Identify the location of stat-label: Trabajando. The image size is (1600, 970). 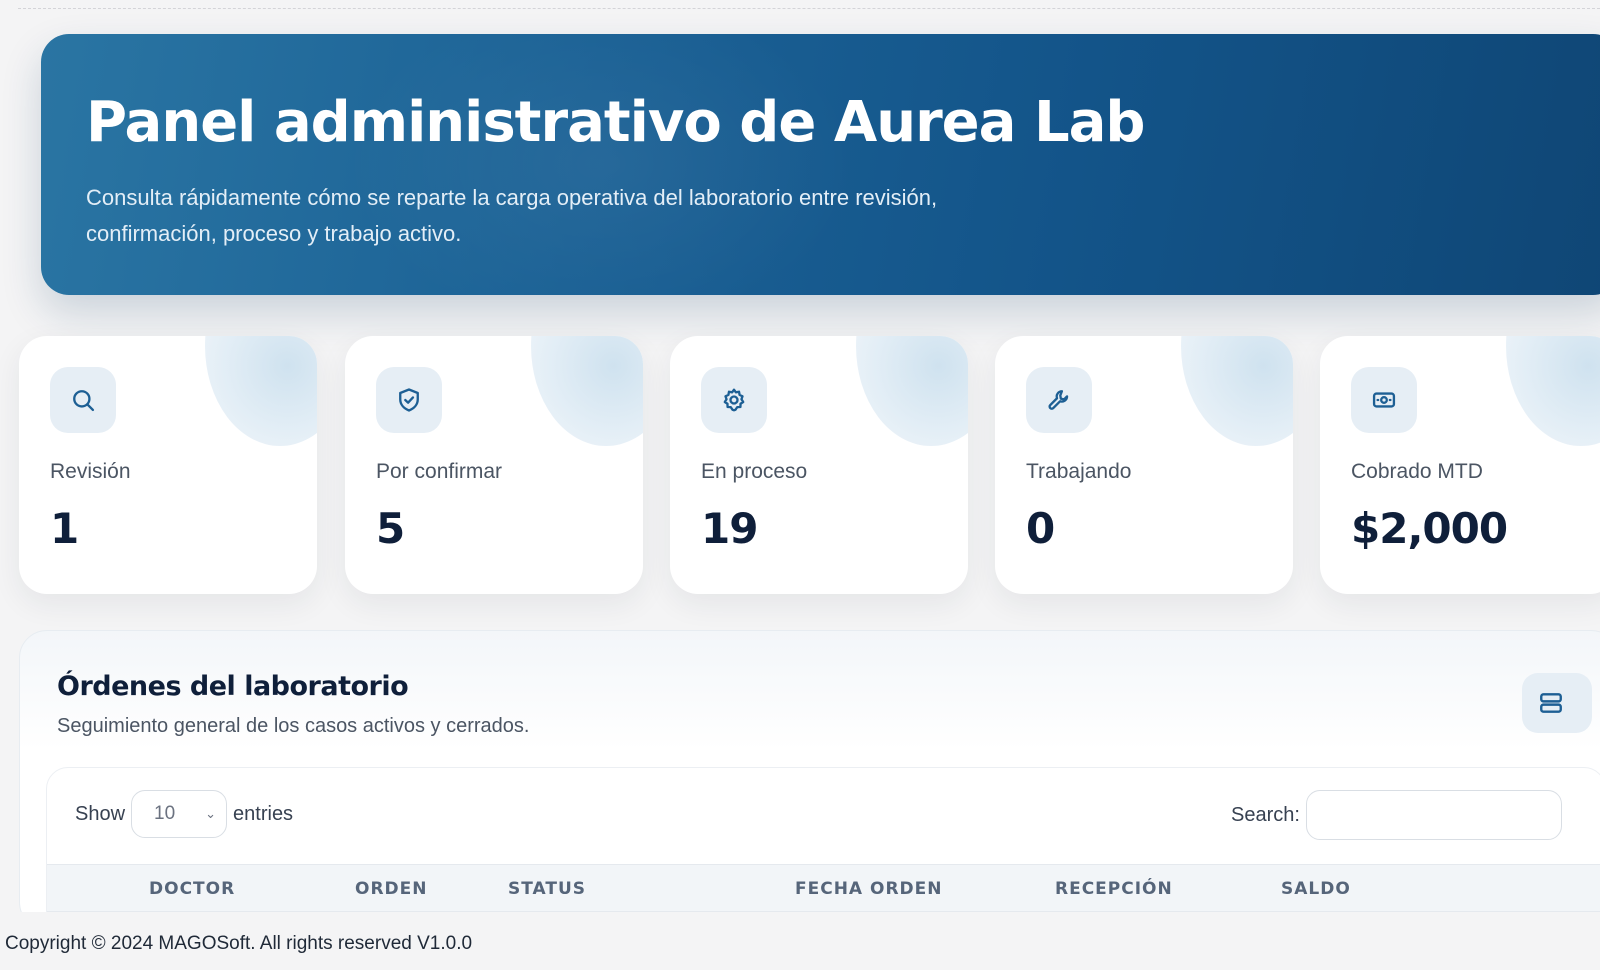
(1079, 471).